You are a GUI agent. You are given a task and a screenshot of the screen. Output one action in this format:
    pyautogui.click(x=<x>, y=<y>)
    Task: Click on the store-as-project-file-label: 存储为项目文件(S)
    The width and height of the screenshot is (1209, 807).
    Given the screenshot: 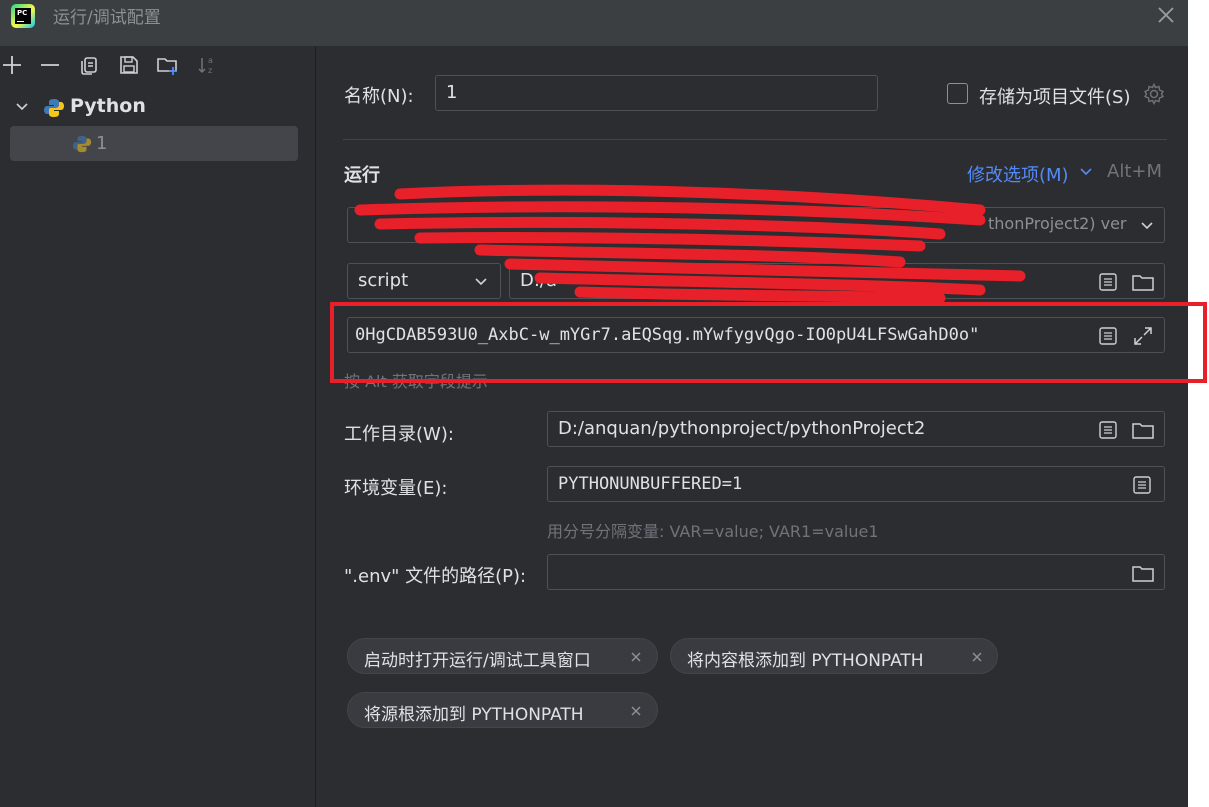 What is the action you would take?
    pyautogui.click(x=1055, y=97)
    